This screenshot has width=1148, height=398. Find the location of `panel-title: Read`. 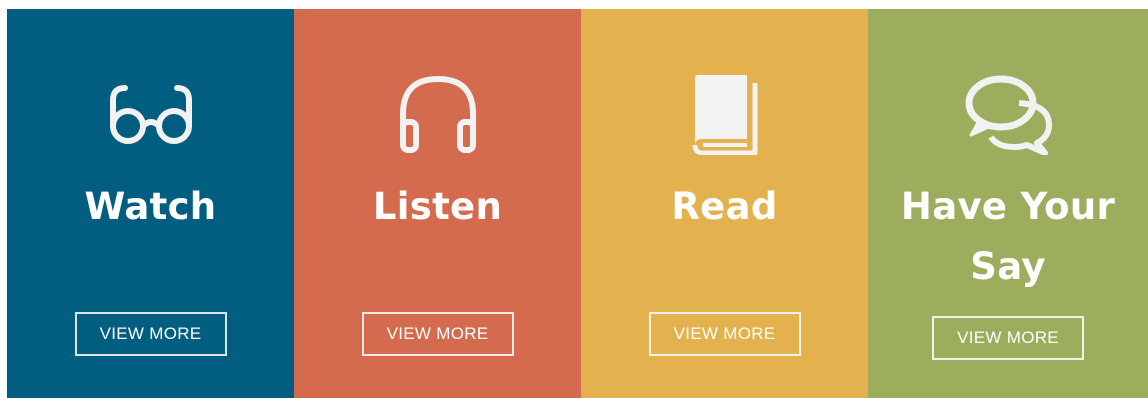

panel-title: Read is located at coordinates (724, 206).